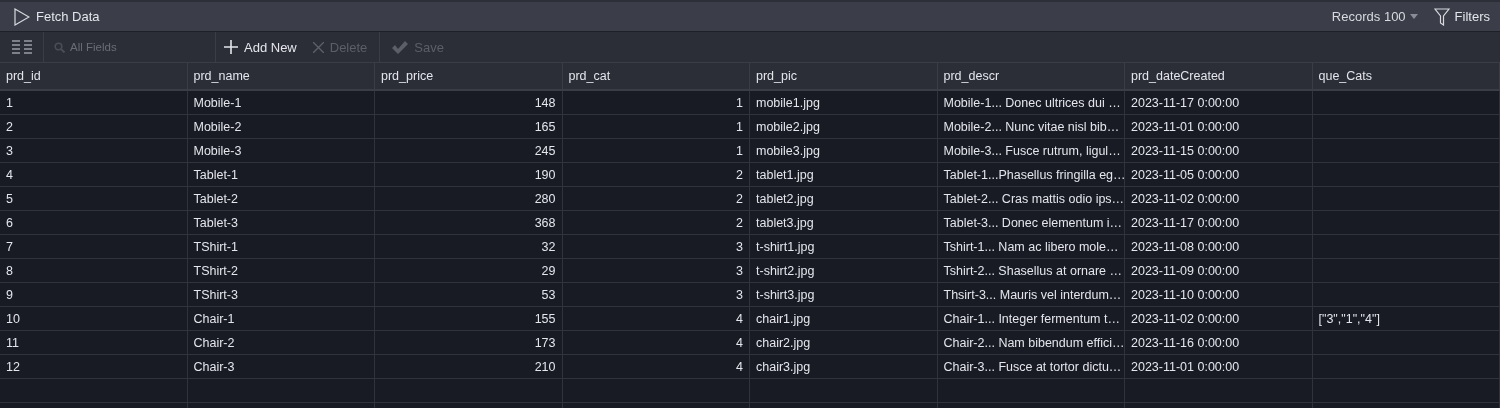 Image resolution: width=1500 pixels, height=408 pixels. I want to click on table-cell: 6, so click(94, 223).